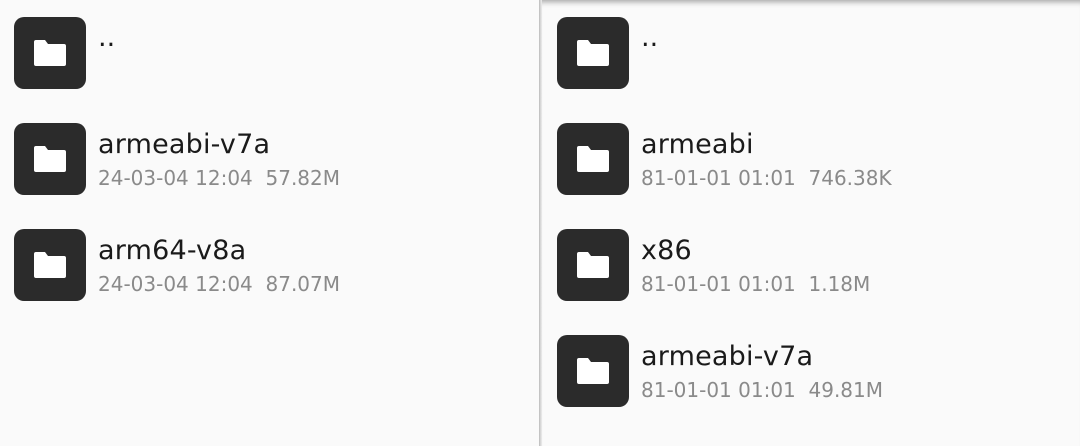  I want to click on folder-list-item: arm64-v8a 24-03-04 12:04 87.07M, so click(269, 265).